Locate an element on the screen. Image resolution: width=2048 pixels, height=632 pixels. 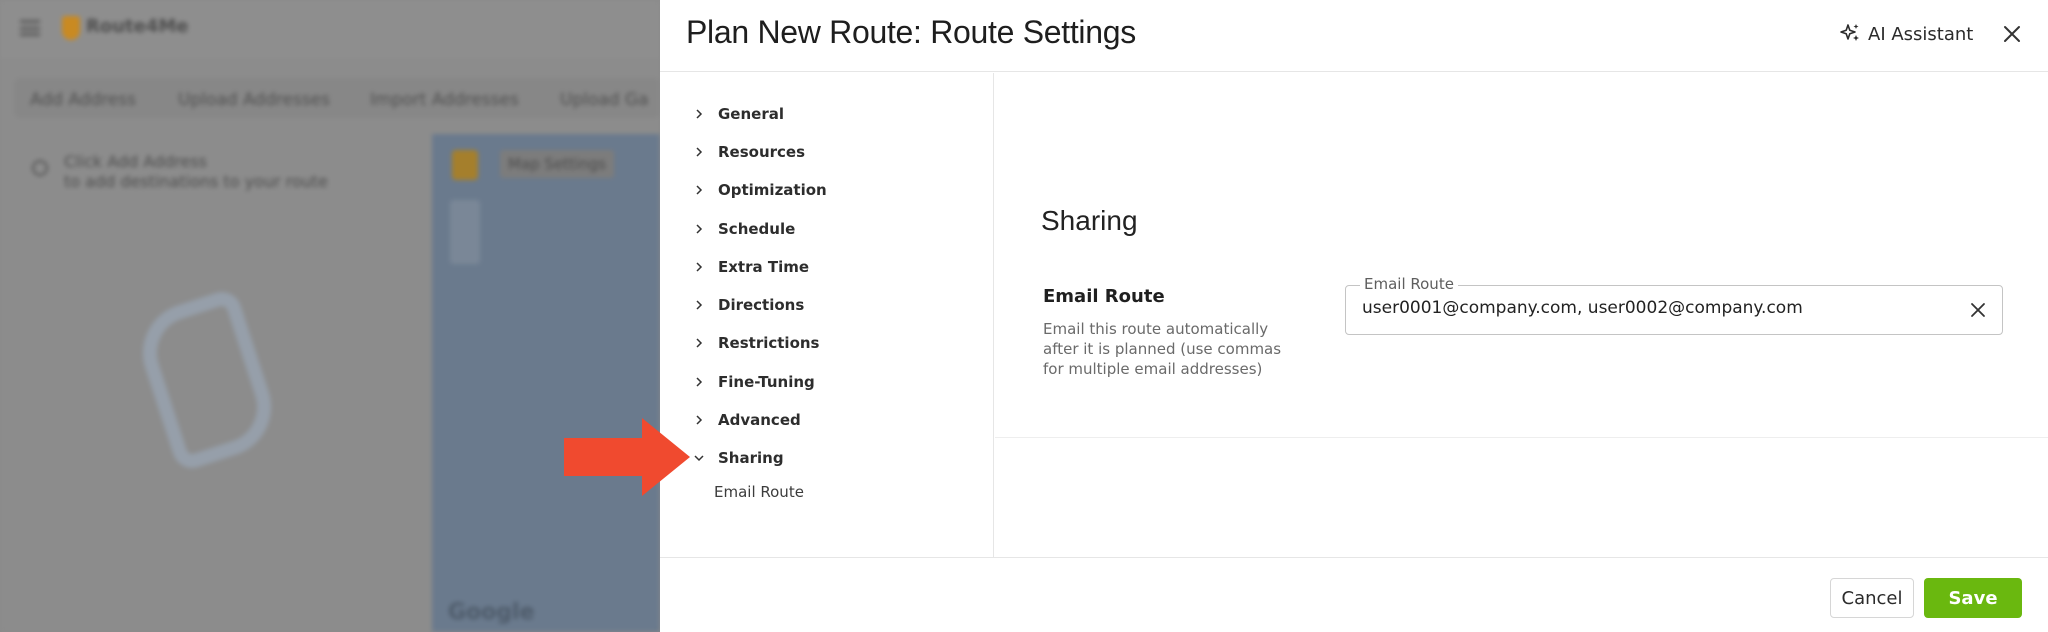
nav-item-optimization: Optimization is located at coordinates (760, 190).